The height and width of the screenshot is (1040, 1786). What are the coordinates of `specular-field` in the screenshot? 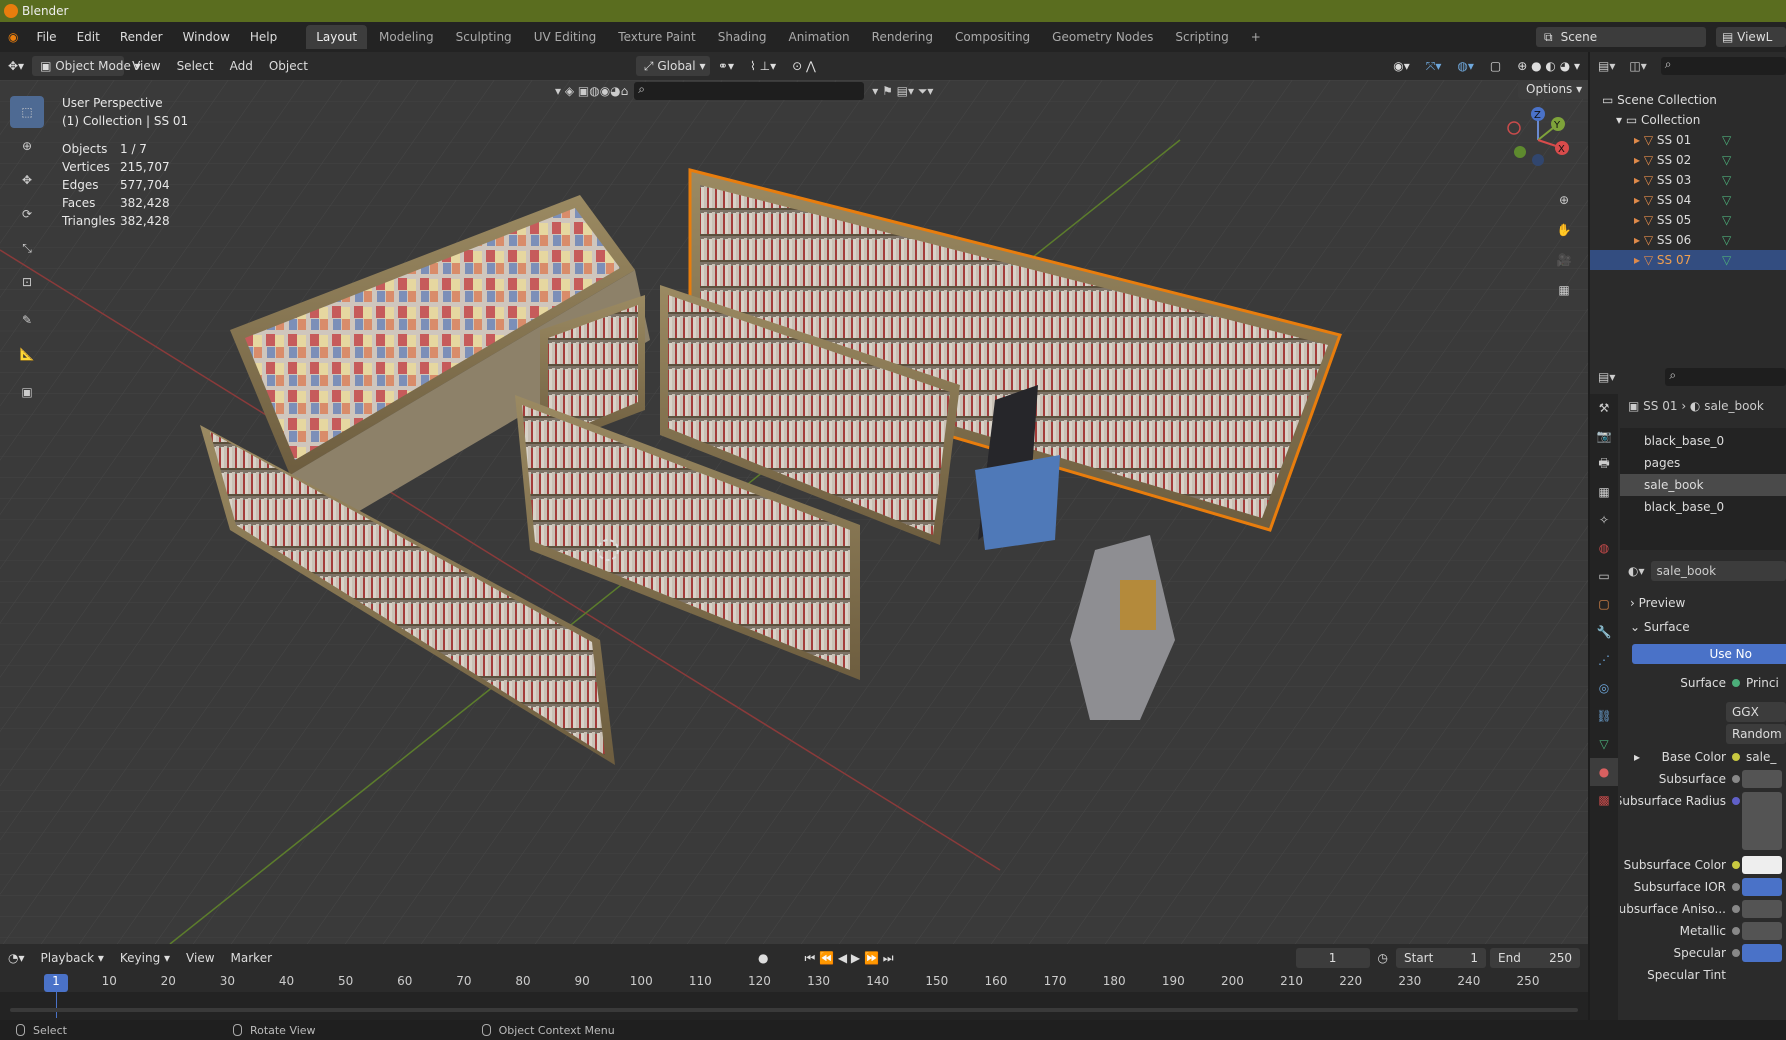 It's located at (1762, 953).